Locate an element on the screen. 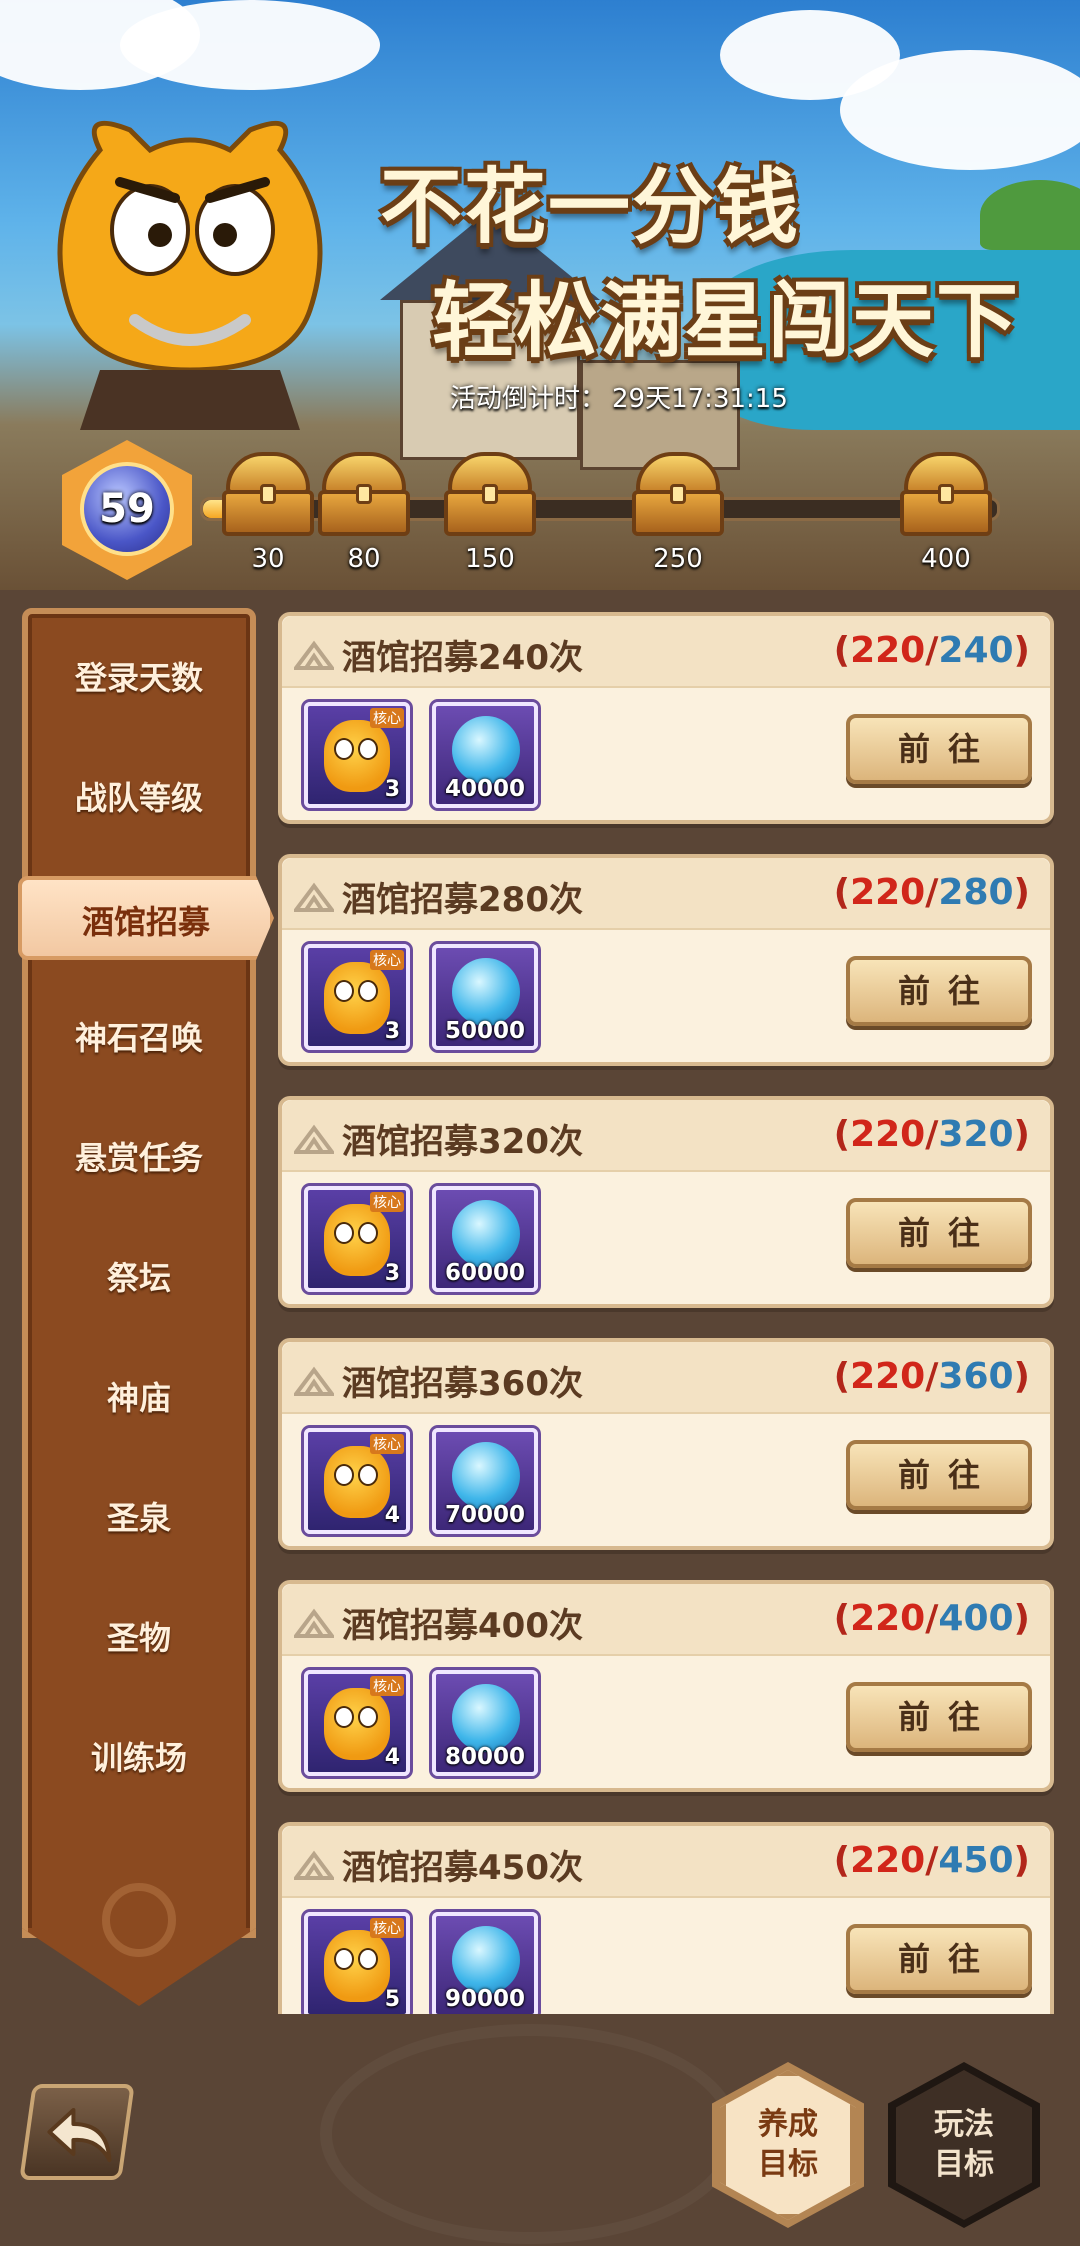 Image resolution: width=1080 pixels, height=2246 pixels. gem-quantity: 60000 is located at coordinates (485, 1273).